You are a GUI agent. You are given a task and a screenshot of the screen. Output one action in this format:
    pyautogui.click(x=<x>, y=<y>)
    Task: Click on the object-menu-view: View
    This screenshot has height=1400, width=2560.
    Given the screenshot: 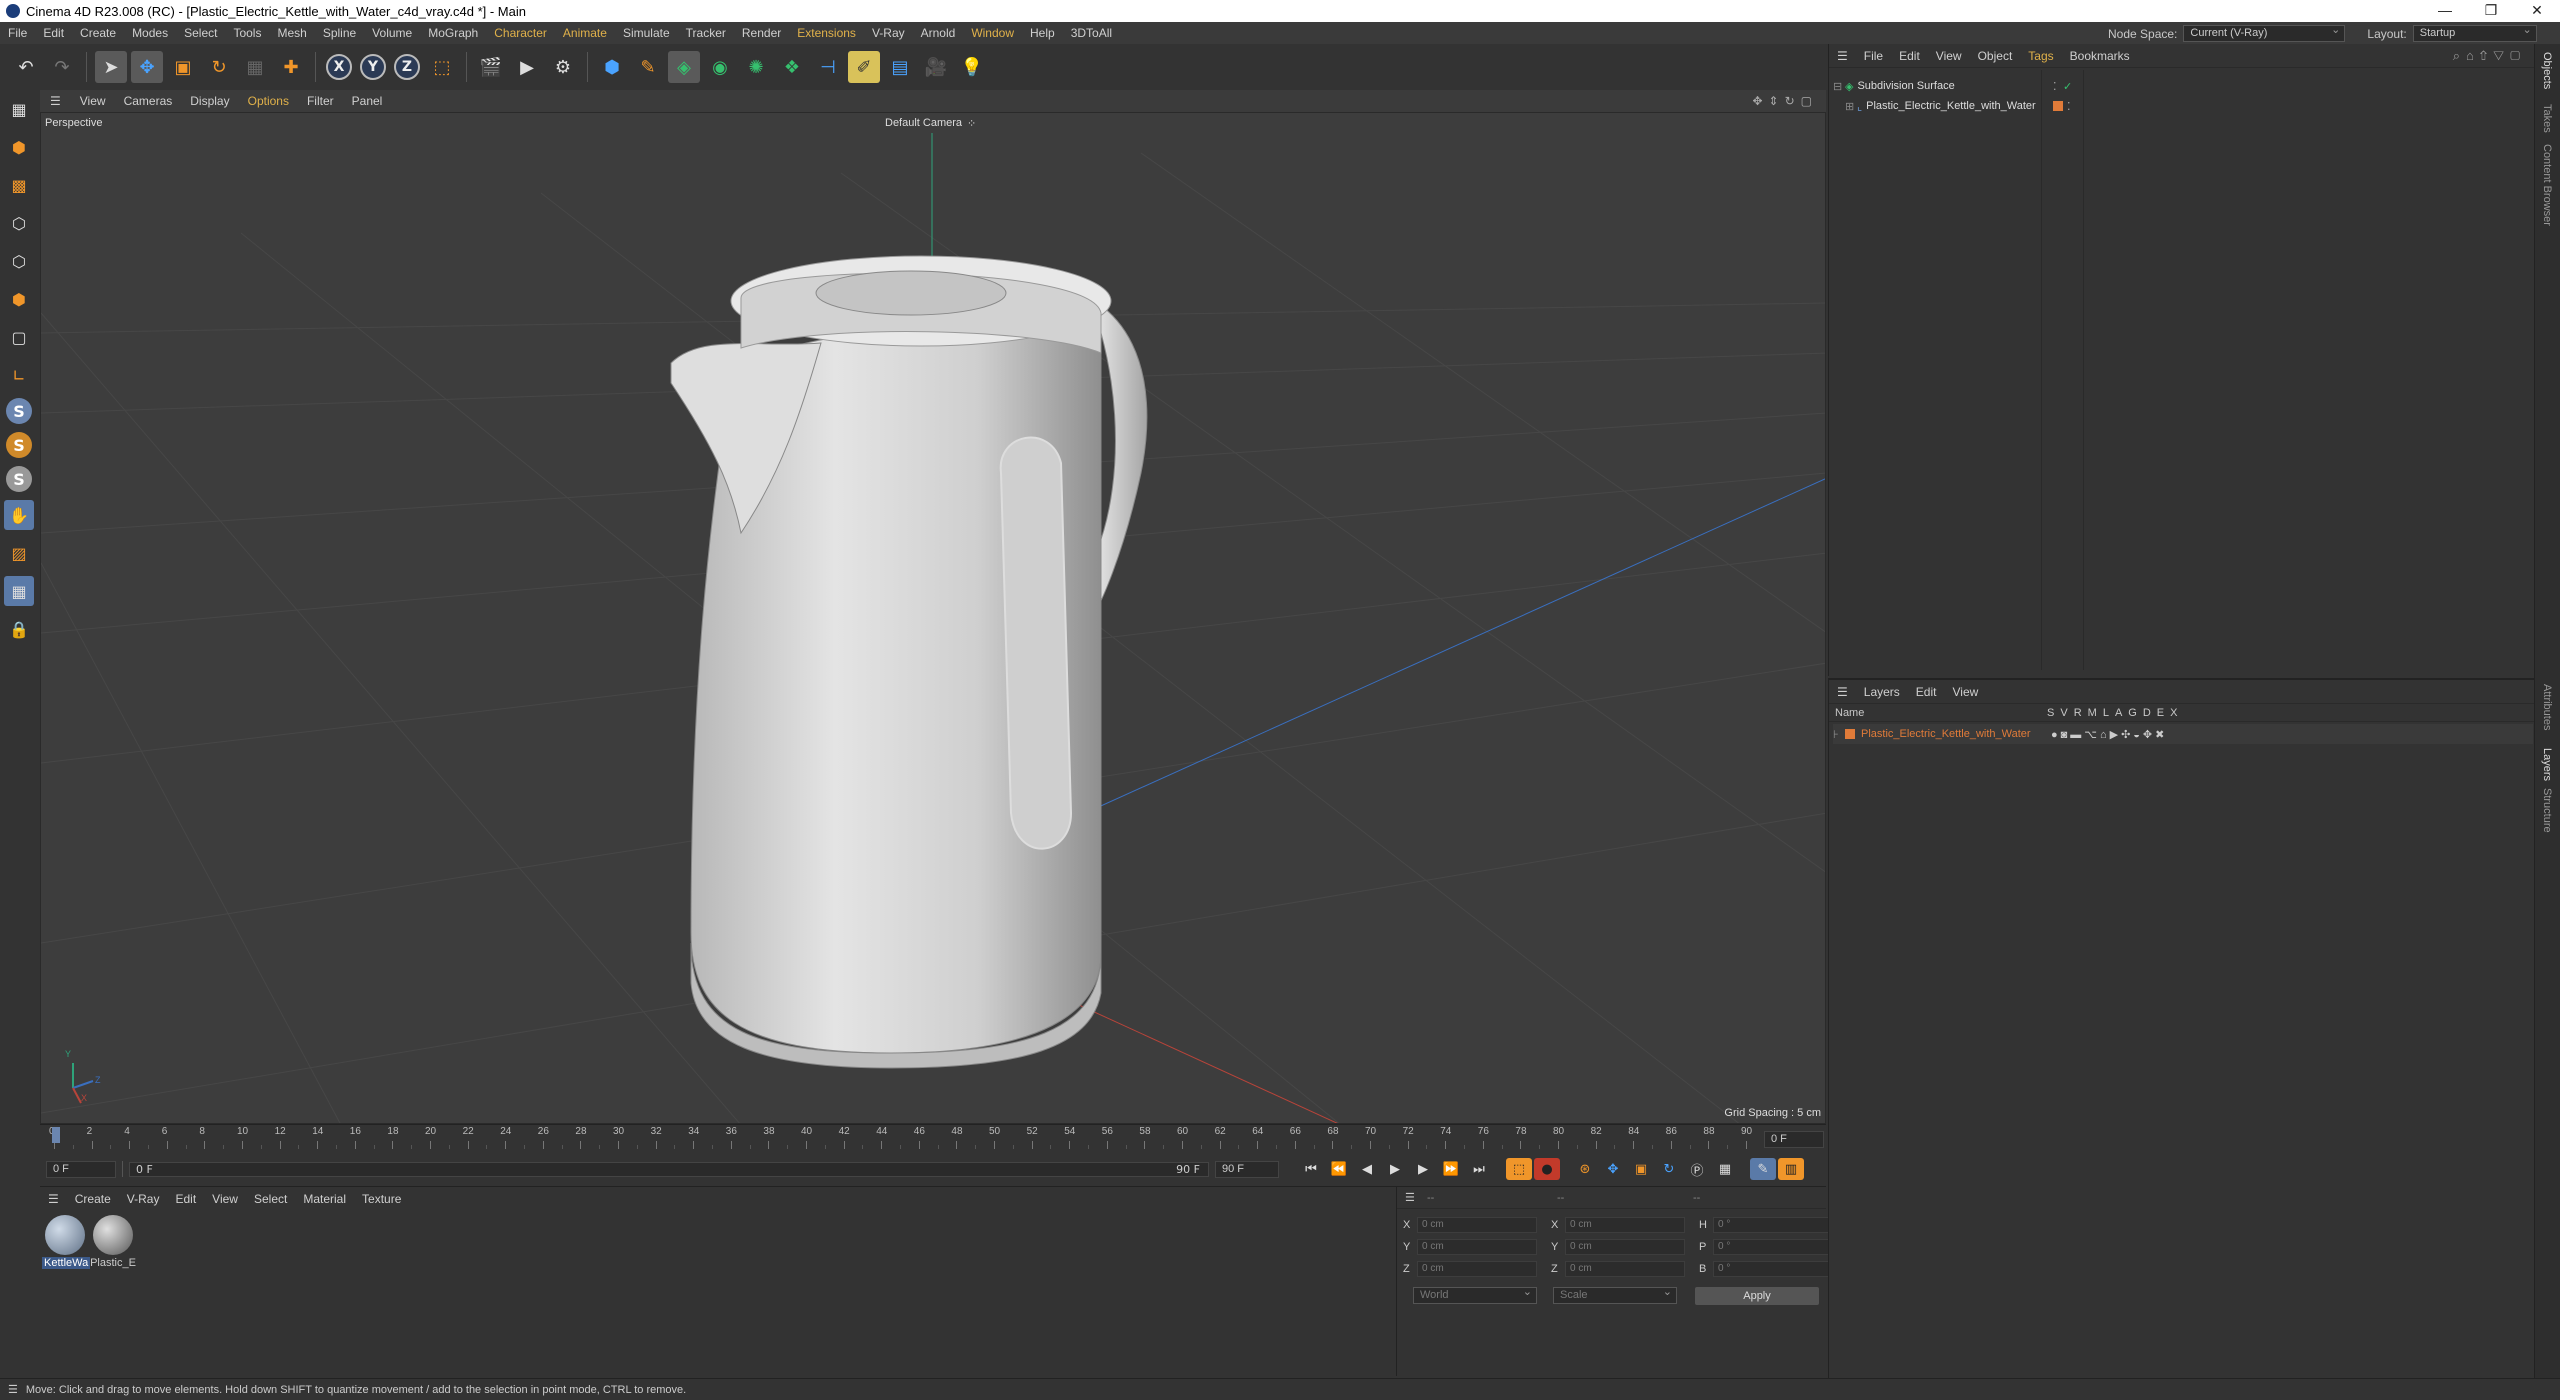 What is the action you would take?
    pyautogui.click(x=1949, y=56)
    